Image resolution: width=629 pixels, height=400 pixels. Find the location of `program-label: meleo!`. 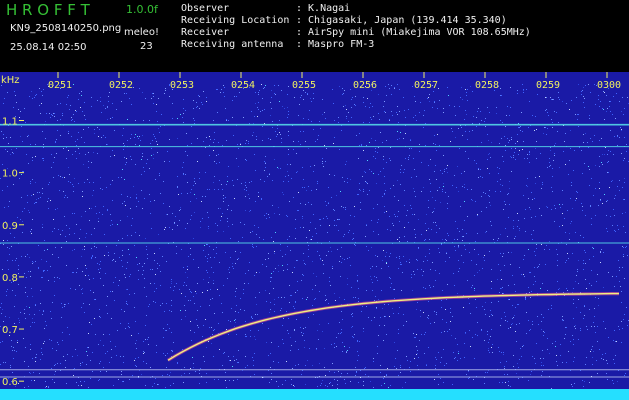

program-label: meleo! is located at coordinates (141, 32).